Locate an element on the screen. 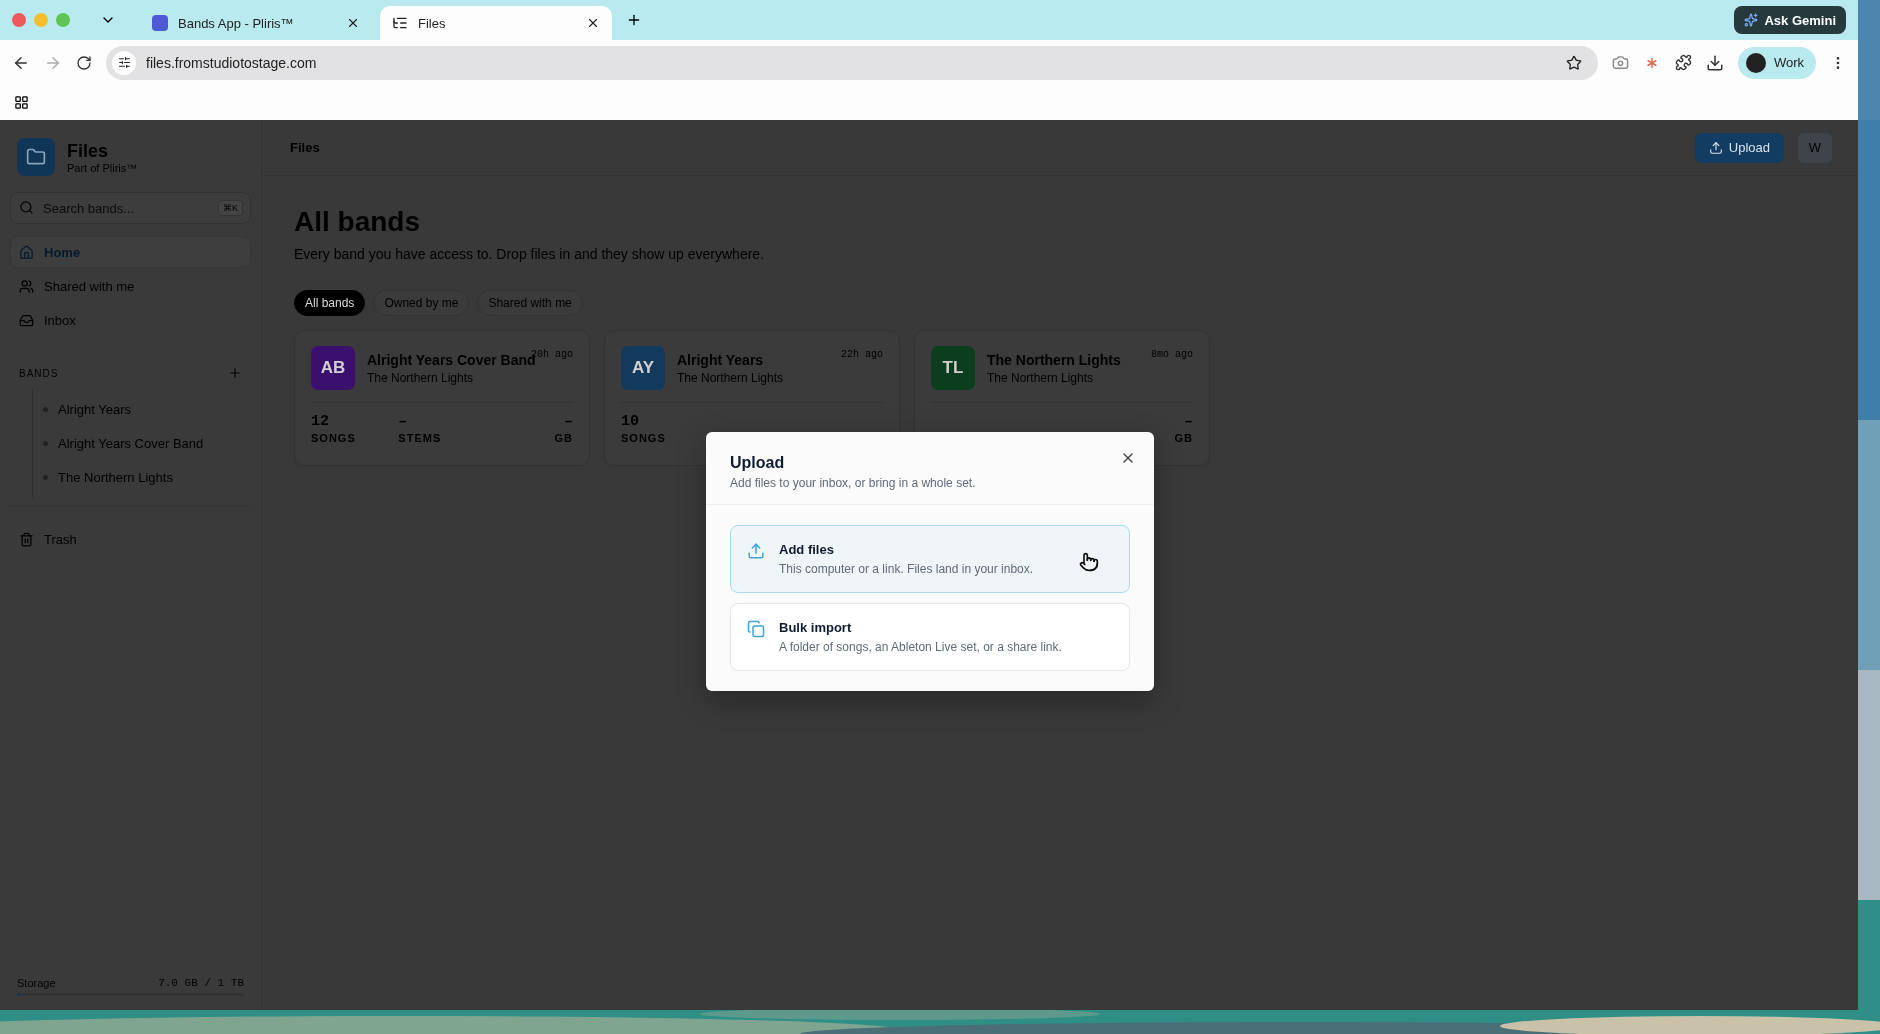 This screenshot has height=1034, width=1880. upload-option: Add files This computer or a link. Files land in your inbox. is located at coordinates (930, 559).